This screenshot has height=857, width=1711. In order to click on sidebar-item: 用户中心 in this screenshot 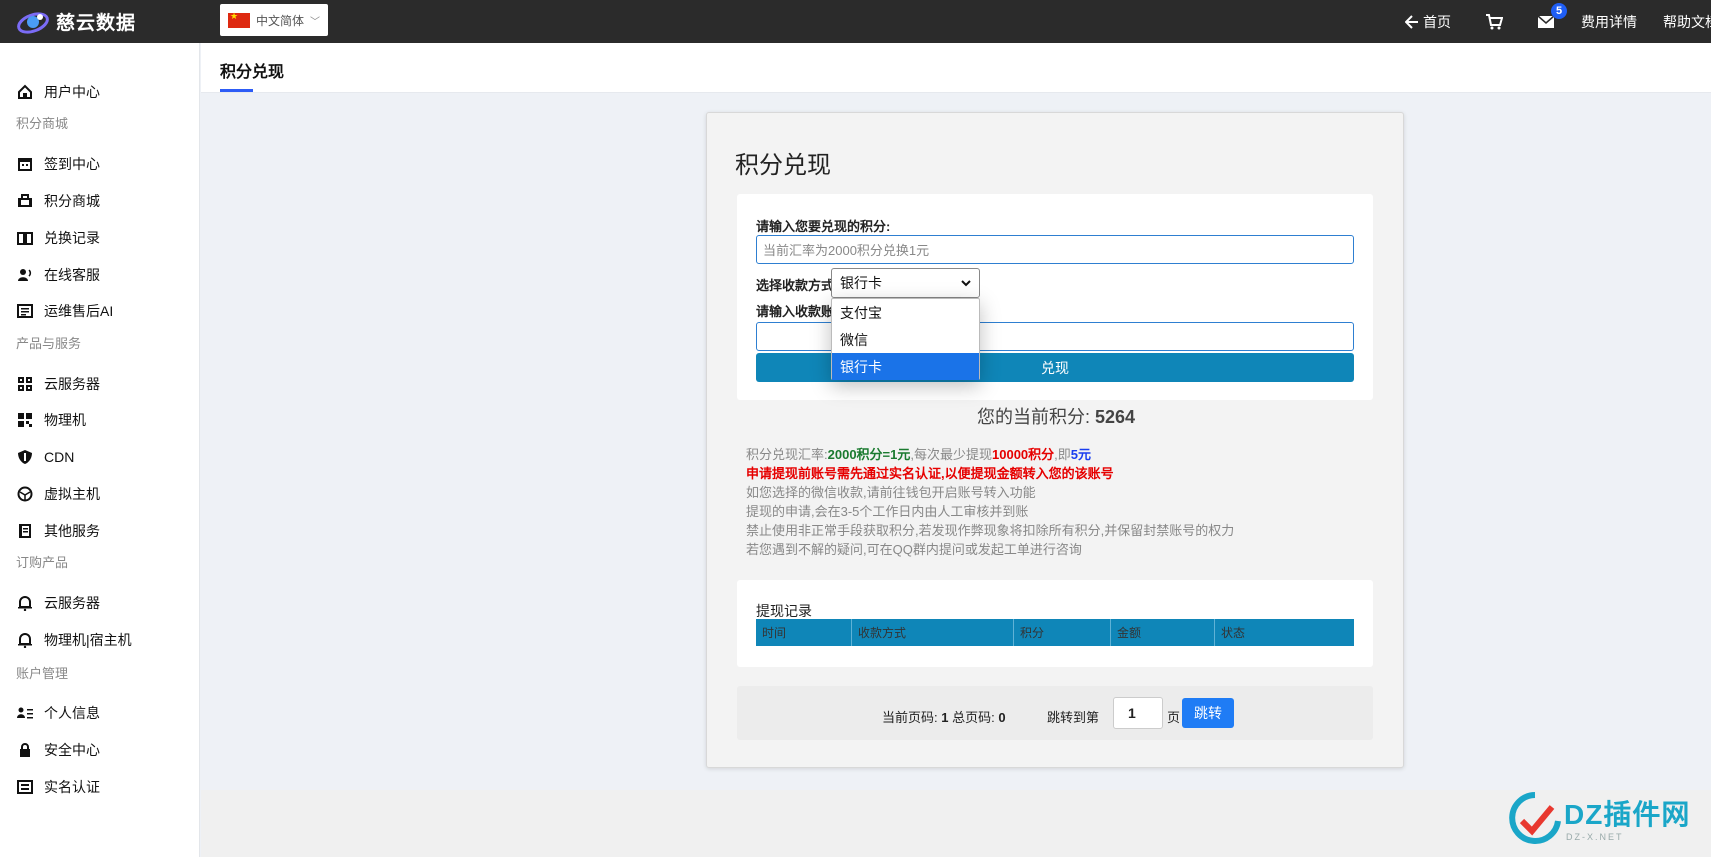, I will do `click(58, 92)`.